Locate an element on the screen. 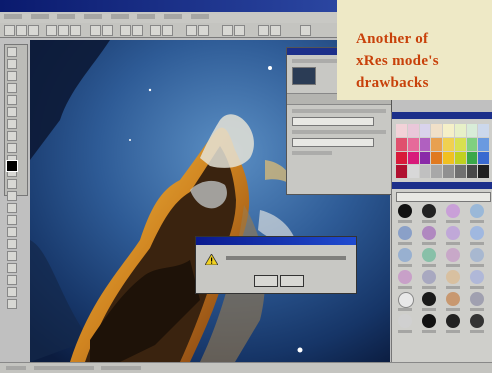  dialog-ok-button is located at coordinates (266, 281).